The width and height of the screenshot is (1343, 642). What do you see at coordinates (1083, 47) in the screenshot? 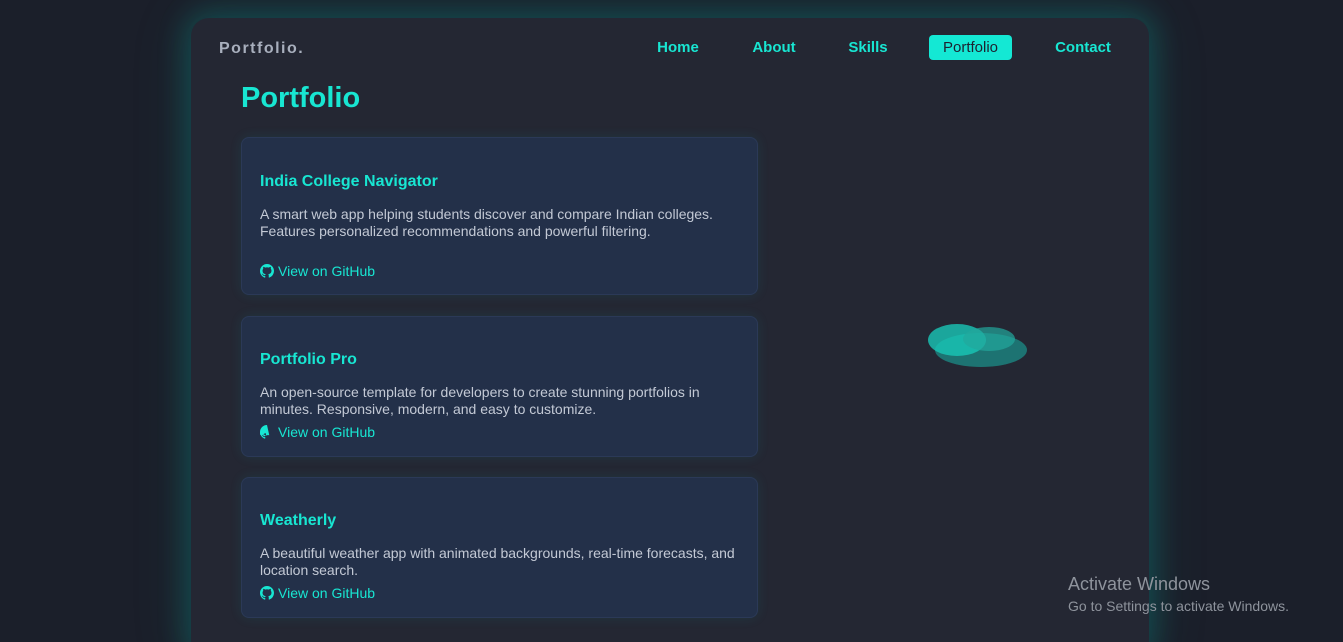
I see `nav-item-contact: Contact` at bounding box center [1083, 47].